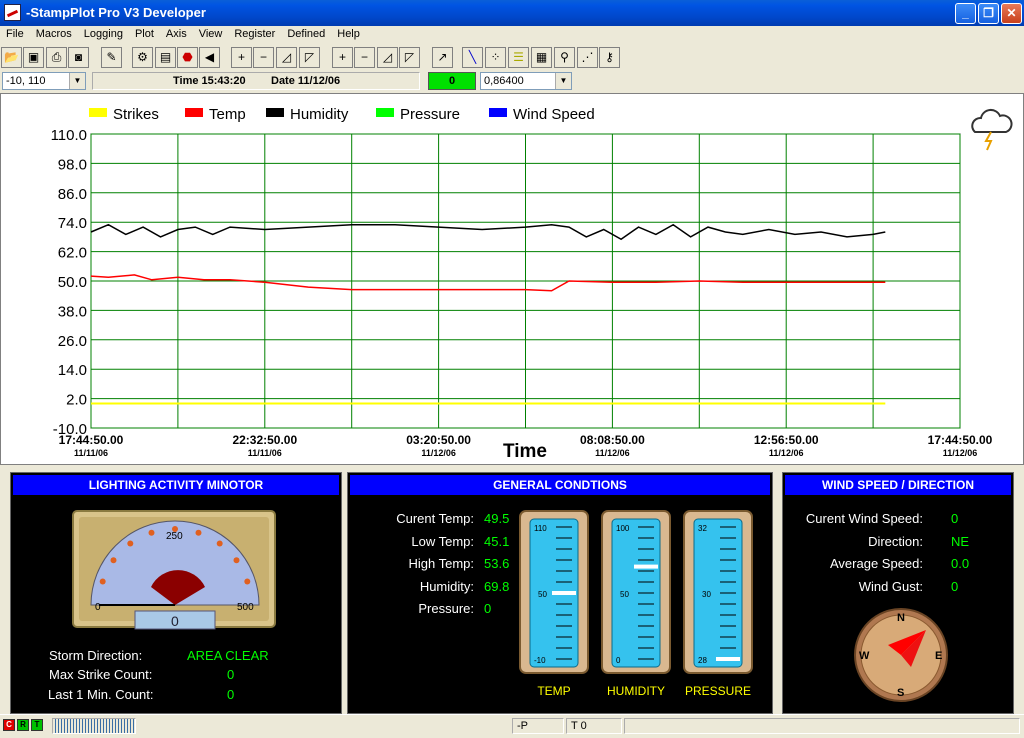 Image resolution: width=1024 pixels, height=738 pixels. I want to click on general-row-label: Humidity:, so click(446, 586).